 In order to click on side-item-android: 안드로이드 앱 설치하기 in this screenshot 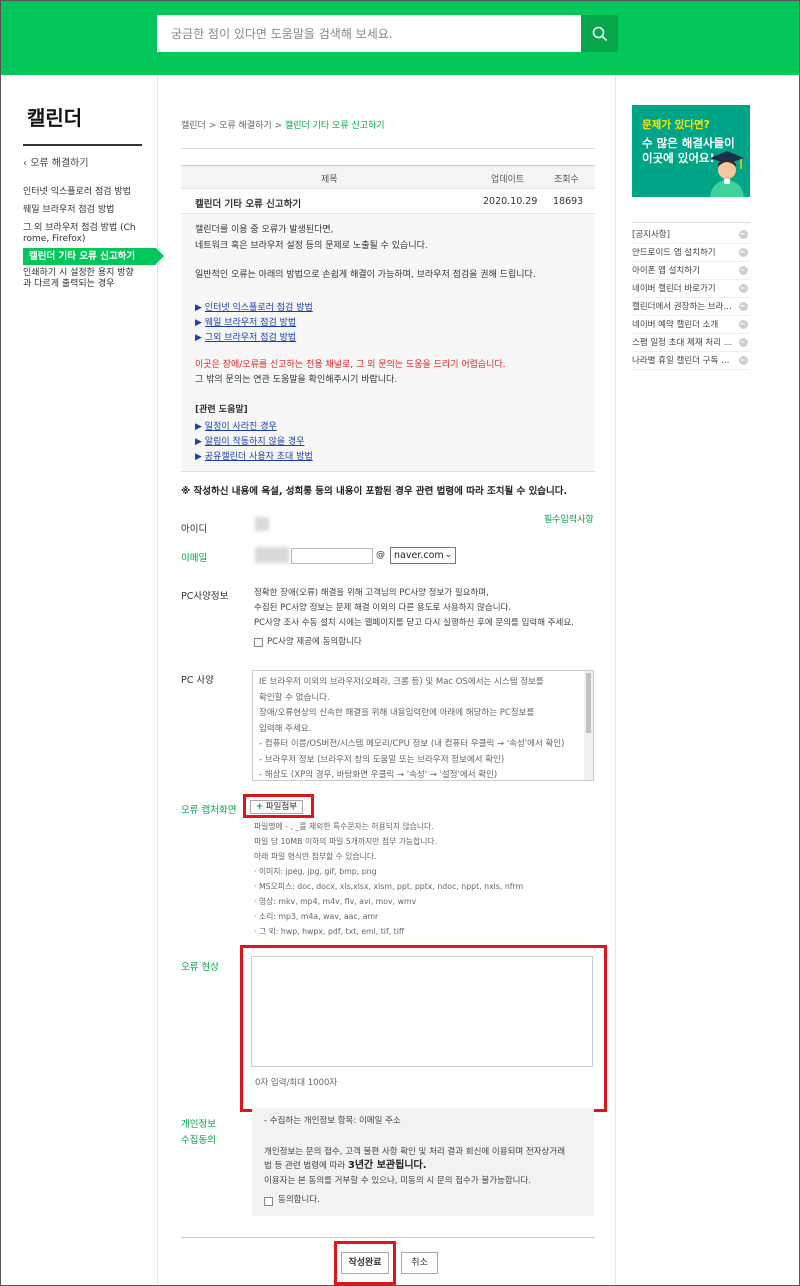, I will do `click(691, 253)`.